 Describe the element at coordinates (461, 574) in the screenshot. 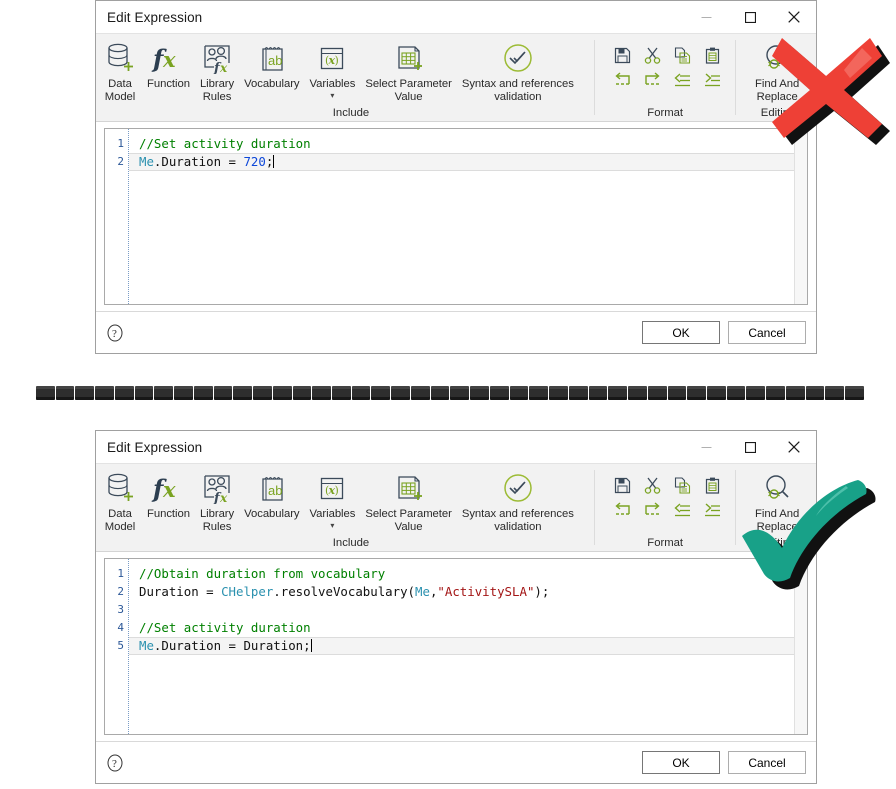

I see `code-line: //Obtain duration from vocabulary` at that location.